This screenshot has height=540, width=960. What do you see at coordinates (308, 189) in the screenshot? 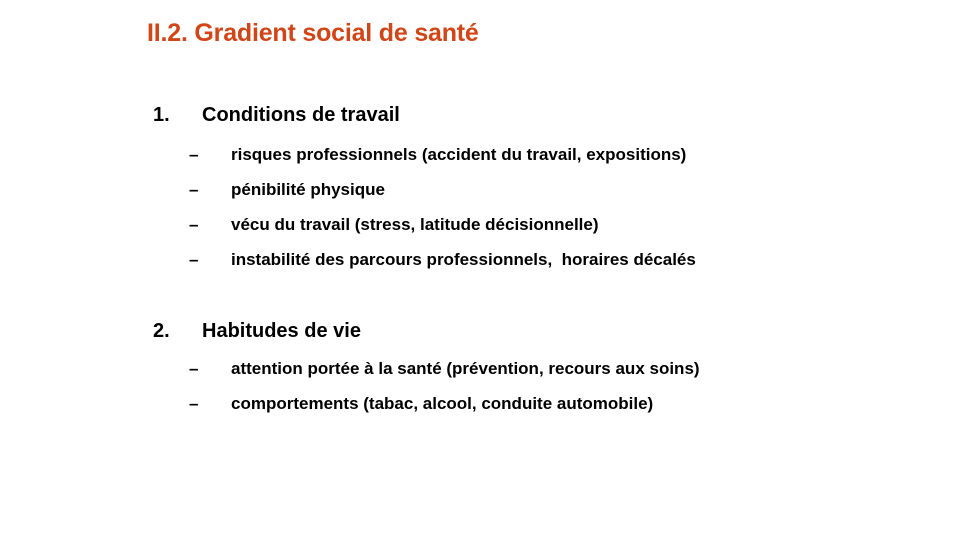
I see `list-item-text: pénibilité physique` at bounding box center [308, 189].